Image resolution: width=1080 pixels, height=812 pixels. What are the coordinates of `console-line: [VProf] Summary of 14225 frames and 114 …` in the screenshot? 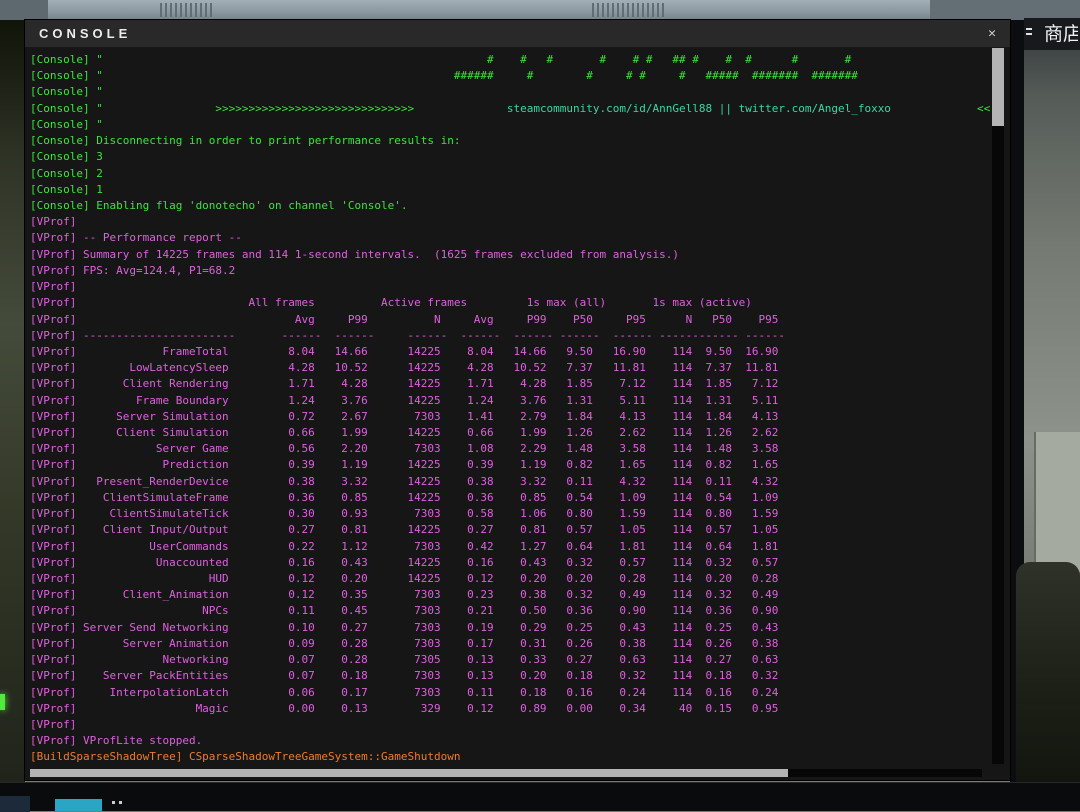 It's located at (355, 254).